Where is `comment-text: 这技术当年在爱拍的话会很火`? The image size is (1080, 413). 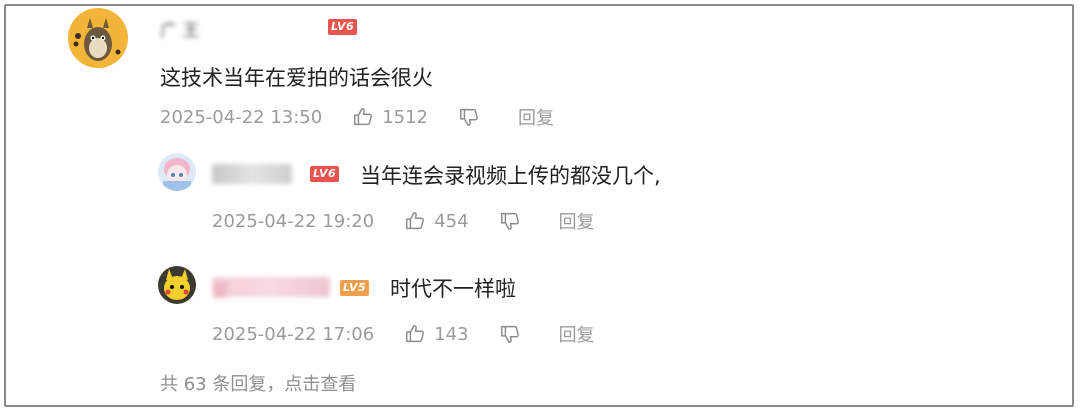 comment-text: 这技术当年在爱拍的话会很火 is located at coordinates (296, 78).